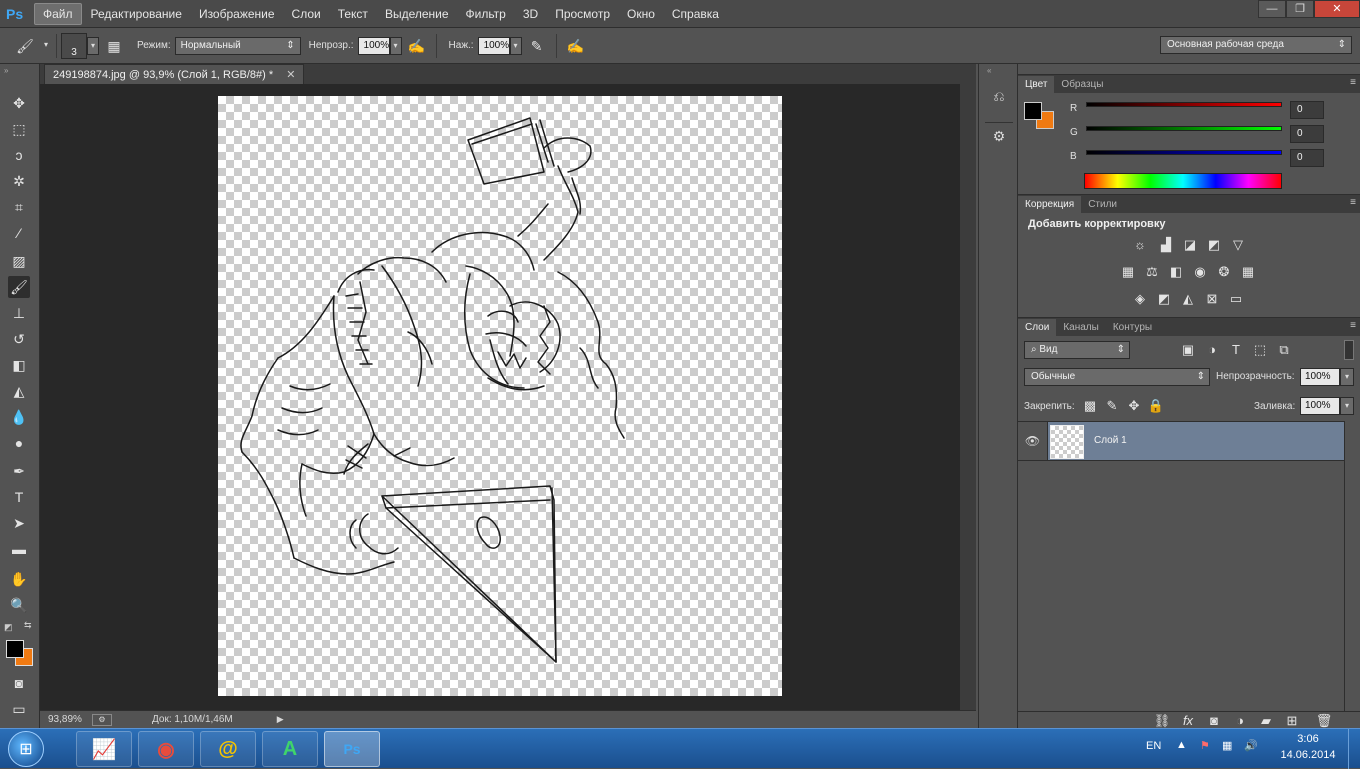 The image size is (1360, 769). I want to click on menu-filter: Фильтр, so click(486, 14).